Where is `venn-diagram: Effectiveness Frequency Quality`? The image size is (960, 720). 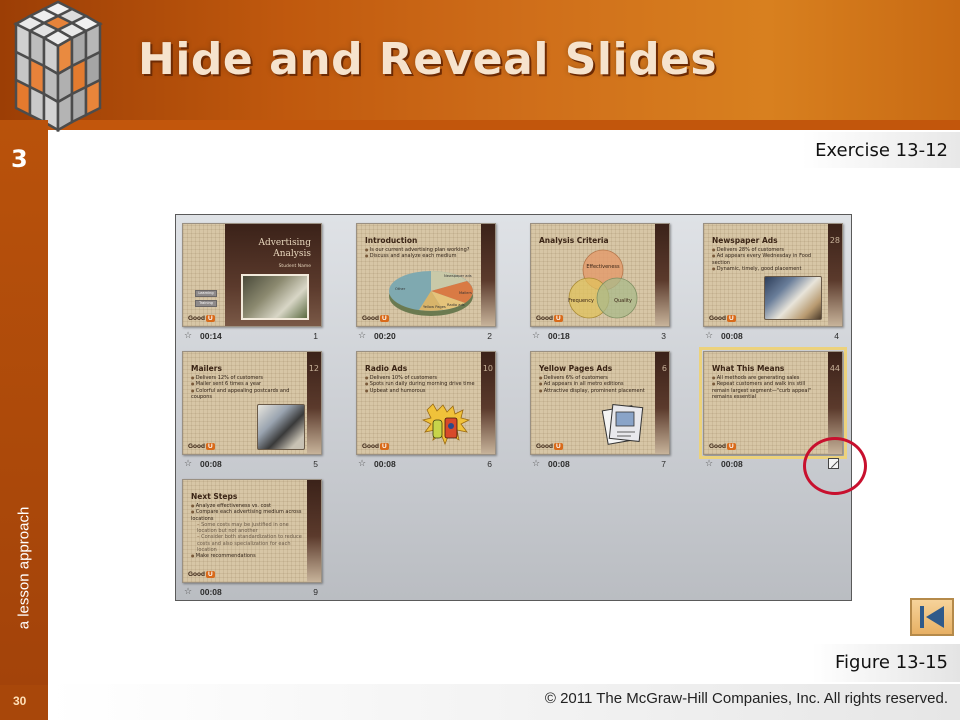
venn-diagram: Effectiveness Frequency Quality is located at coordinates (603, 284).